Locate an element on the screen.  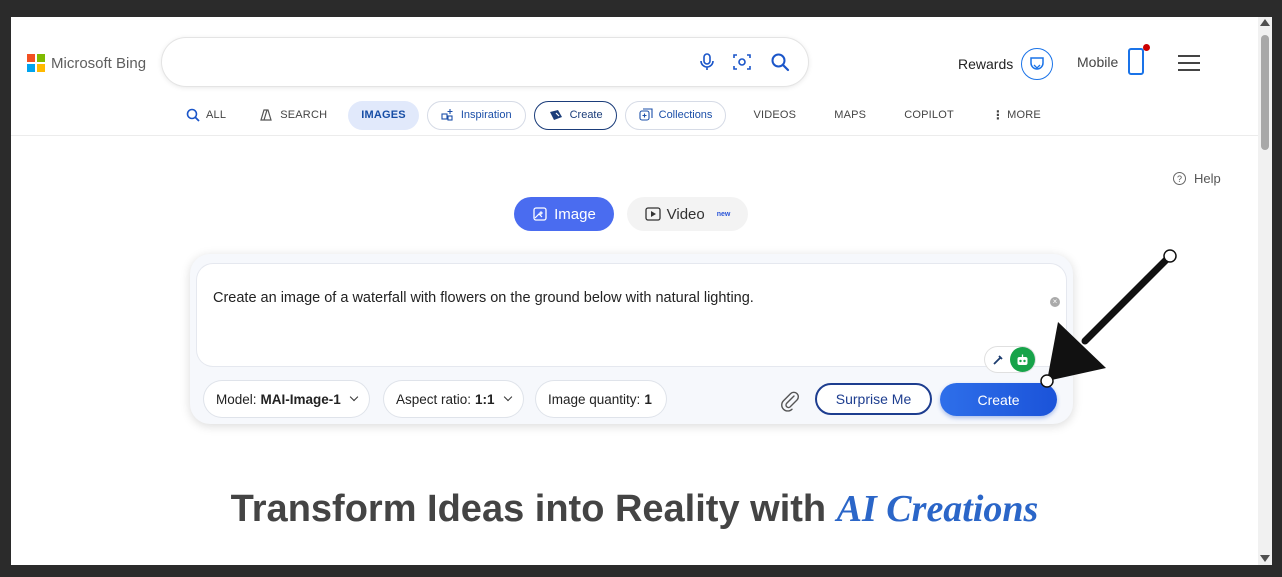
video-icon is located at coordinates (652, 214).